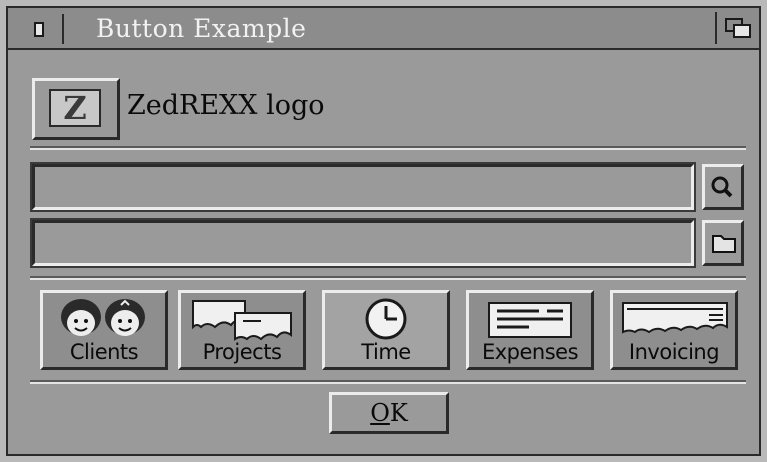 The height and width of the screenshot is (462, 767). What do you see at coordinates (388, 278) in the screenshot?
I see `separator-middle` at bounding box center [388, 278].